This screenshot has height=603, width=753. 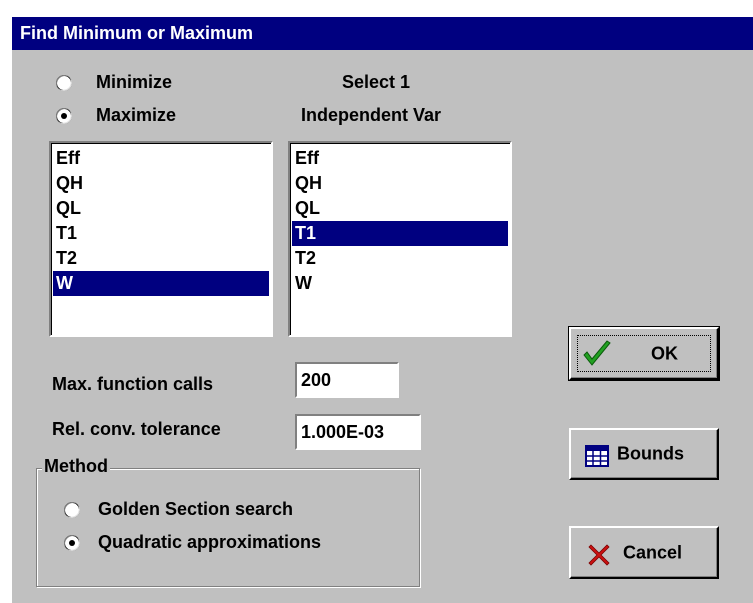 What do you see at coordinates (209, 542) in the screenshot?
I see `quadratic-label: Quadratic approximations` at bounding box center [209, 542].